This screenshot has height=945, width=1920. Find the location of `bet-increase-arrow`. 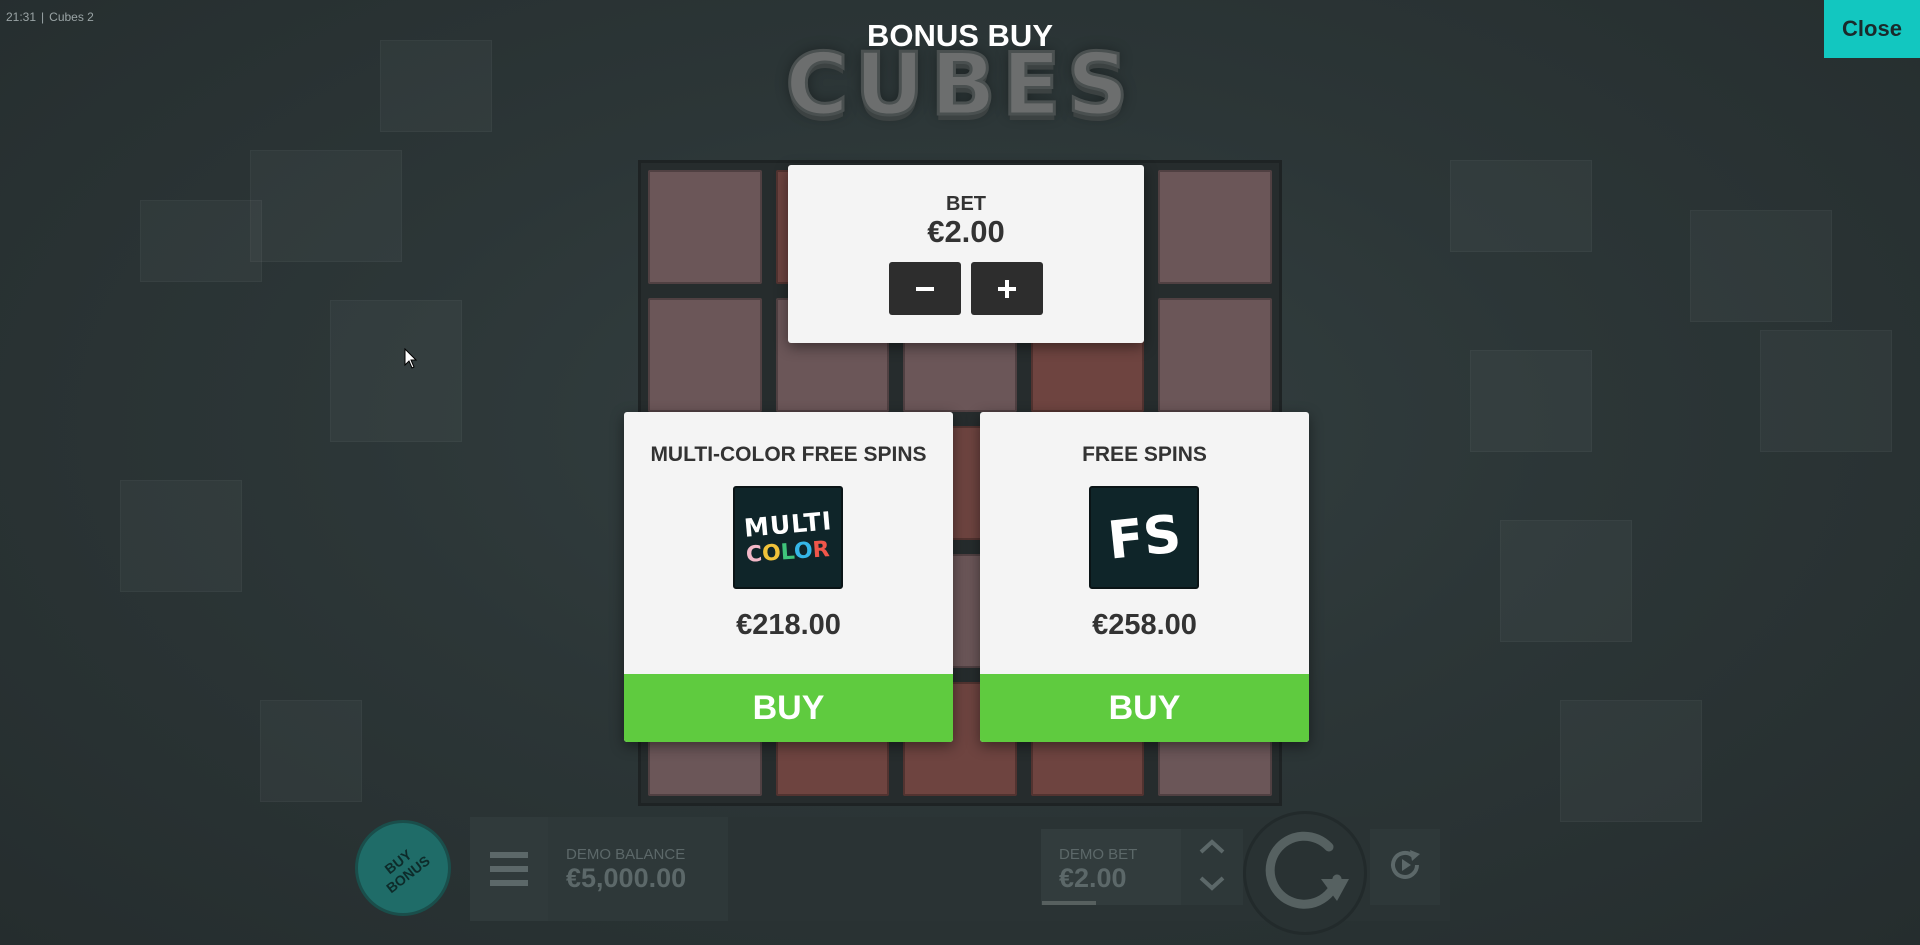

bet-increase-arrow is located at coordinates (1212, 849).